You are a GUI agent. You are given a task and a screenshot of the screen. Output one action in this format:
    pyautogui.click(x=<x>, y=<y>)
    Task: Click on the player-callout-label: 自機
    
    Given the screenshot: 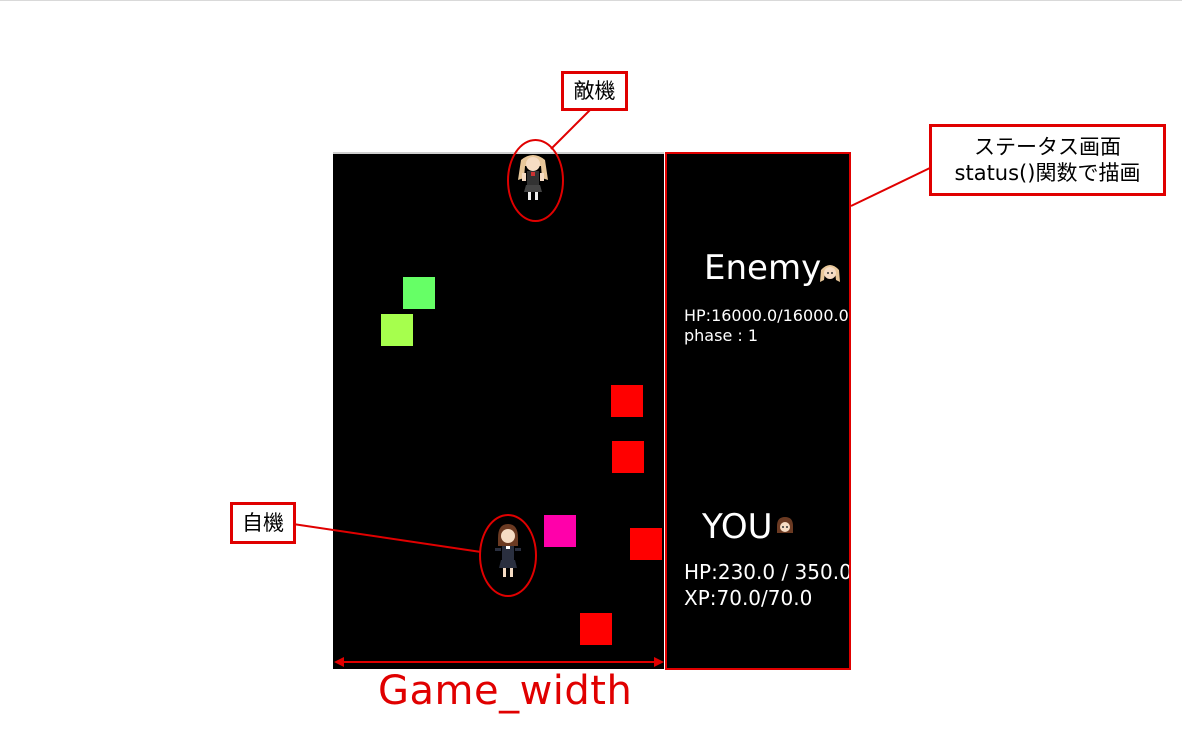 What is the action you would take?
    pyautogui.click(x=263, y=523)
    